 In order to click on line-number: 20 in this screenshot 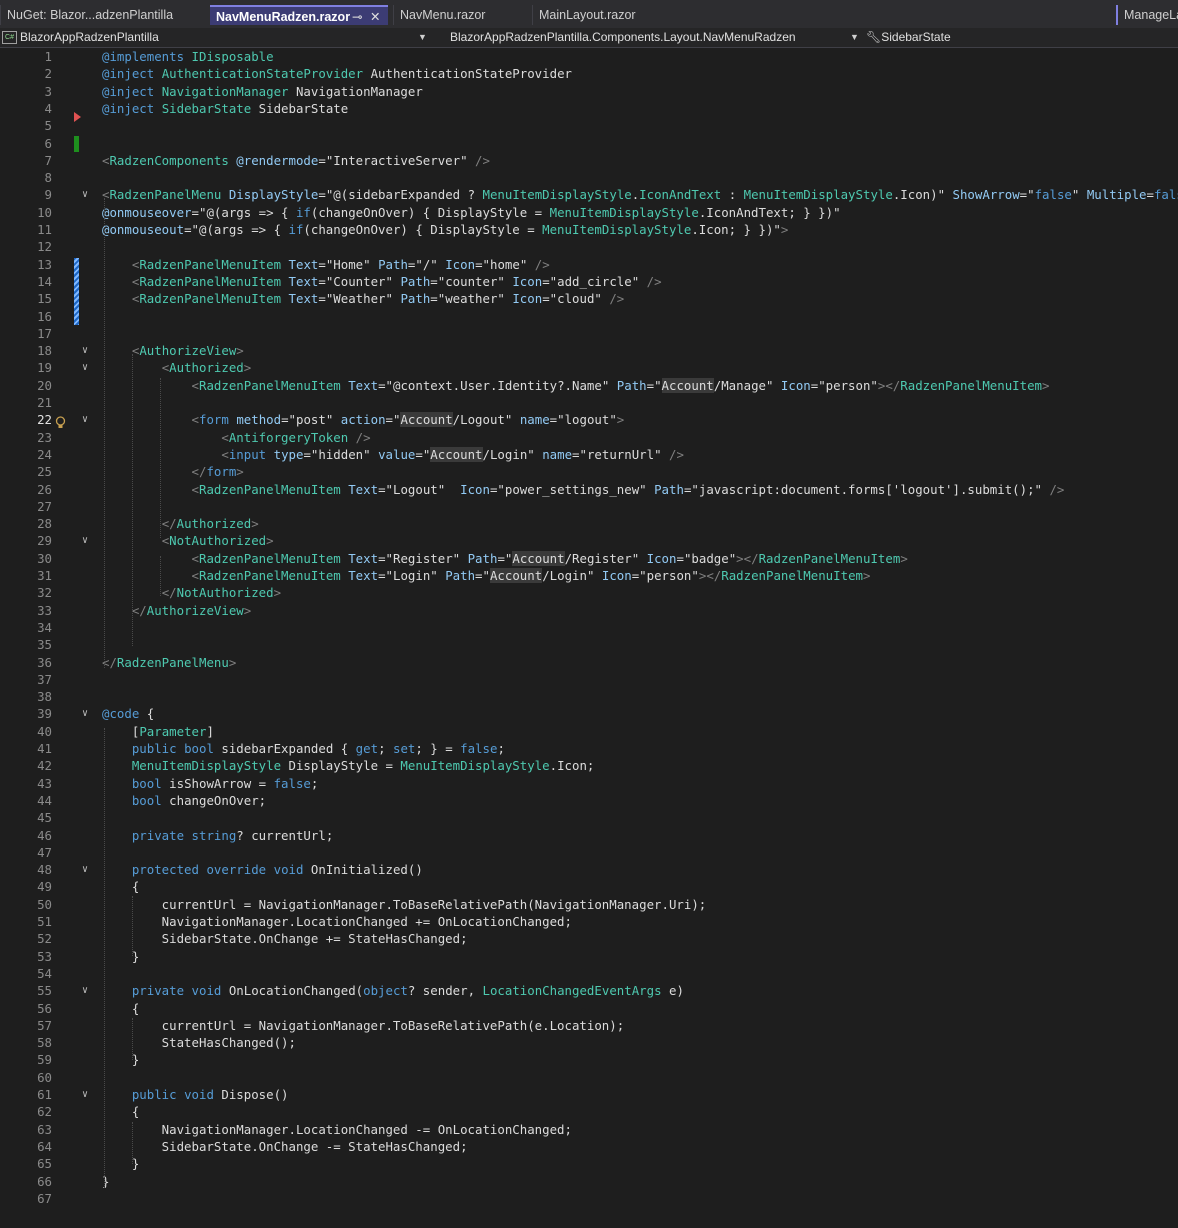, I will do `click(44, 385)`.